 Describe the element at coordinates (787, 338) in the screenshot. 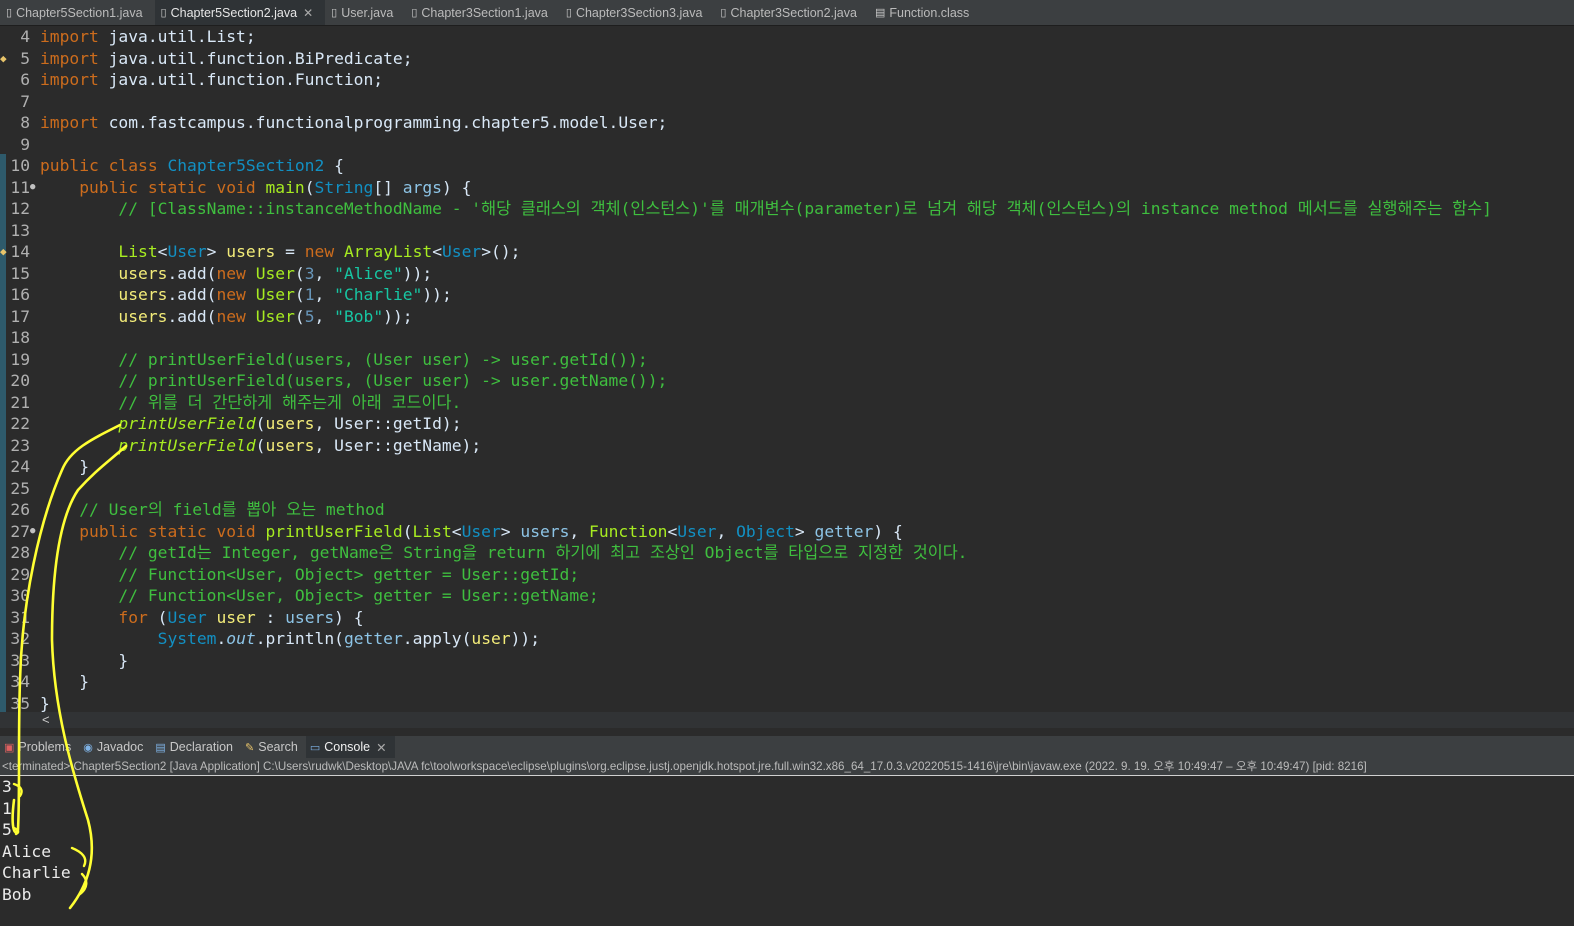

I see `code-line: 18` at that location.